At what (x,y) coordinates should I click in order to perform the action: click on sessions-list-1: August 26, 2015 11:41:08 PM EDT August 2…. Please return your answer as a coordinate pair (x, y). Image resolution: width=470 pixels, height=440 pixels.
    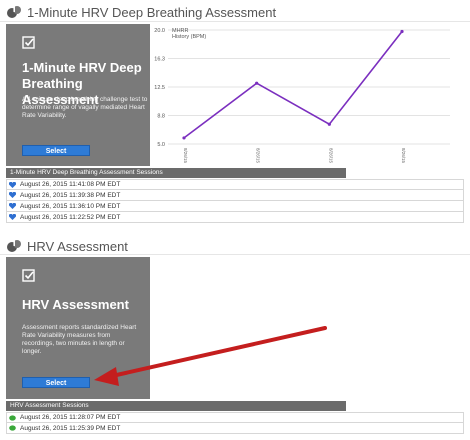
    Looking at the image, I should click on (235, 201).